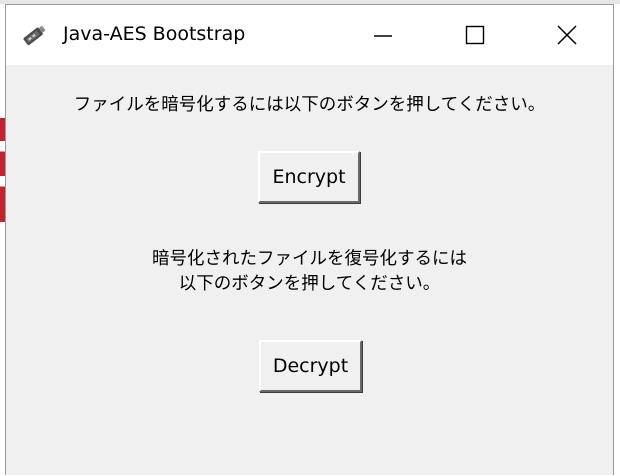 The height and width of the screenshot is (476, 620). Describe the element at coordinates (154, 34) in the screenshot. I see `window-title: Java-AES Bootstrap` at that location.